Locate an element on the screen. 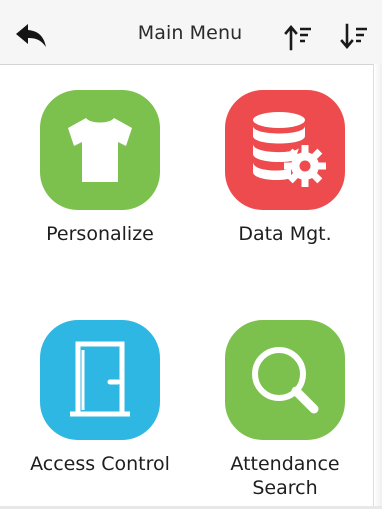 Image resolution: width=382 pixels, height=509 pixels. access-control-tile is located at coordinates (100, 380).